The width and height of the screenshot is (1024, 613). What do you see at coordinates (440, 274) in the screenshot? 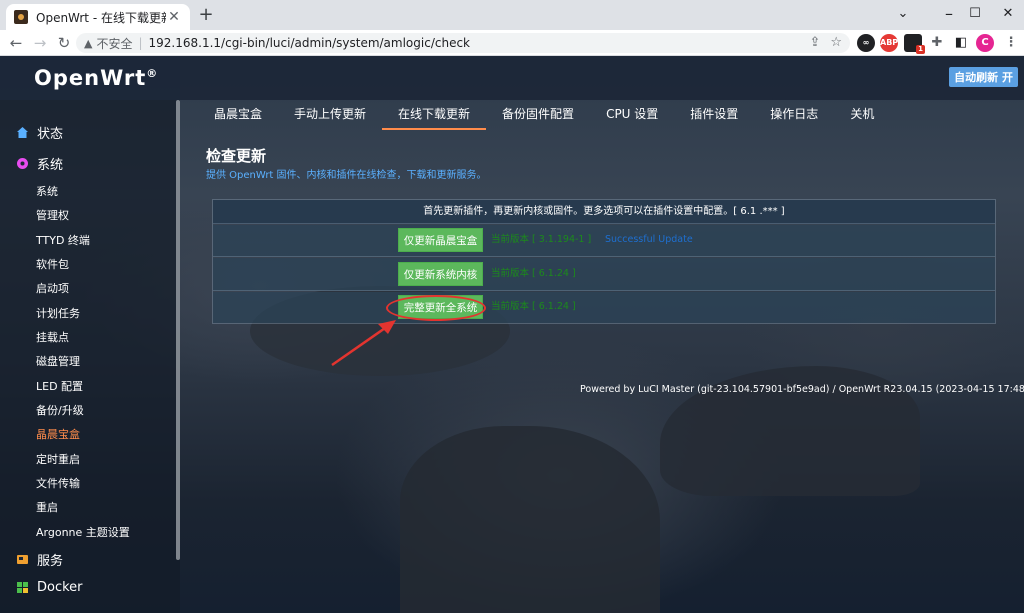
I see `update-kernel-button: 仅更新系统内核` at bounding box center [440, 274].